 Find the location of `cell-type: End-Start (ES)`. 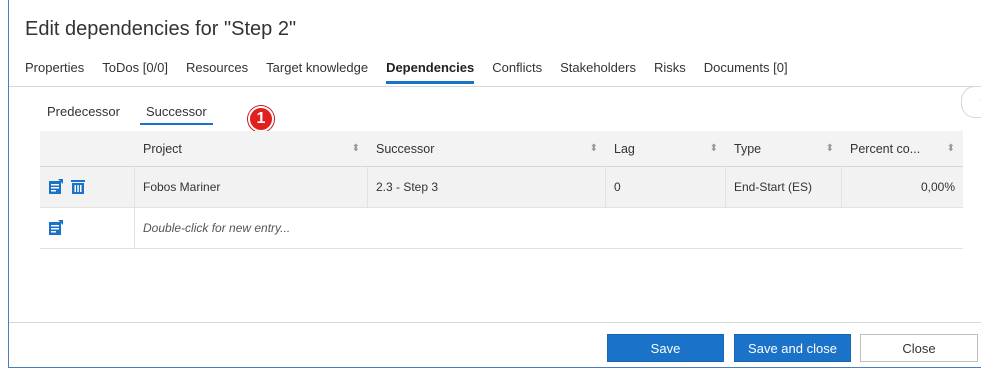

cell-type: End-Start (ES) is located at coordinates (784, 187).